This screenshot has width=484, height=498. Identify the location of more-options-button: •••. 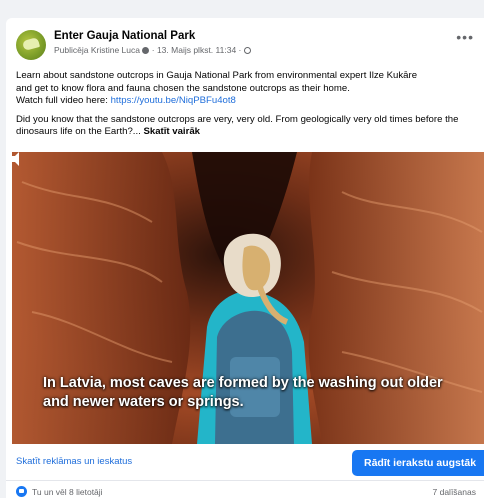
(465, 37).